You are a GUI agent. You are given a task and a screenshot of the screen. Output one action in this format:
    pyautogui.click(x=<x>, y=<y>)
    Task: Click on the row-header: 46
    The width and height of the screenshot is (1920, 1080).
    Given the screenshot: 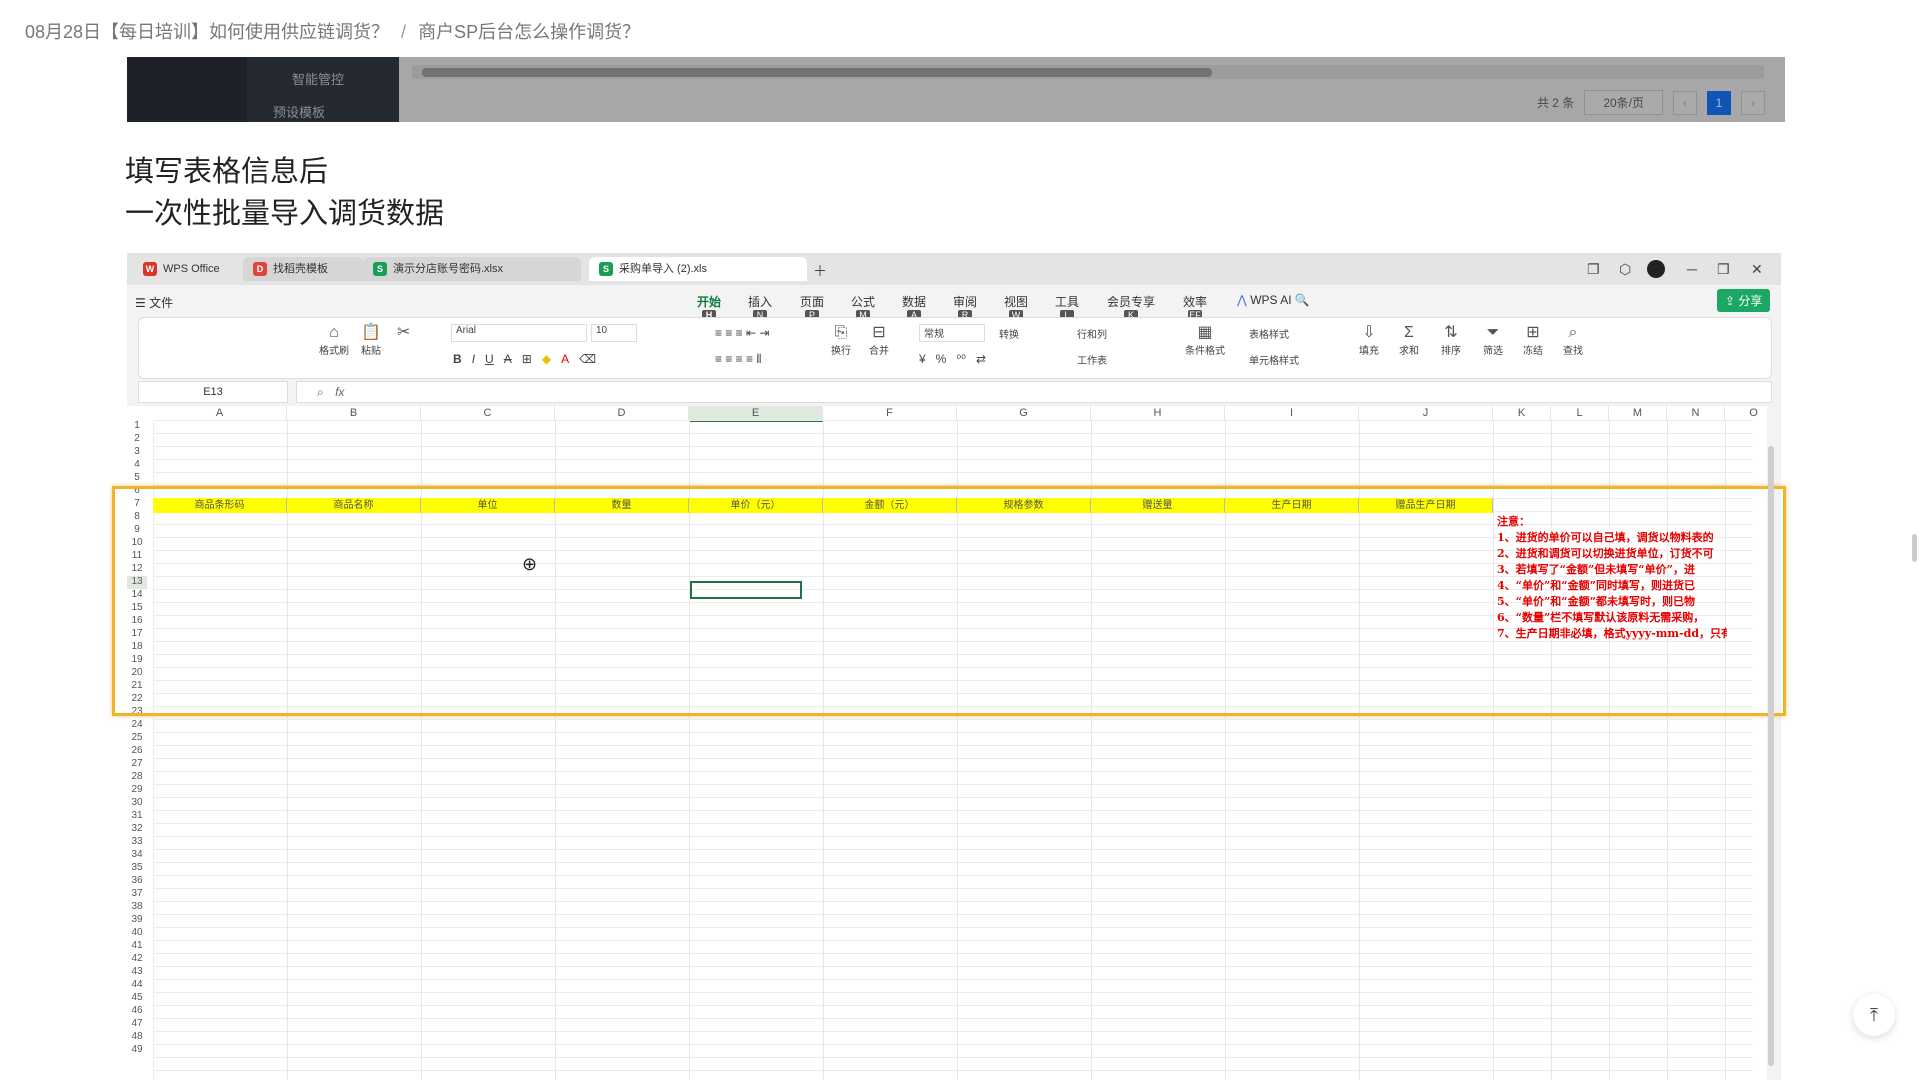 What is the action you would take?
    pyautogui.click(x=137, y=1010)
    